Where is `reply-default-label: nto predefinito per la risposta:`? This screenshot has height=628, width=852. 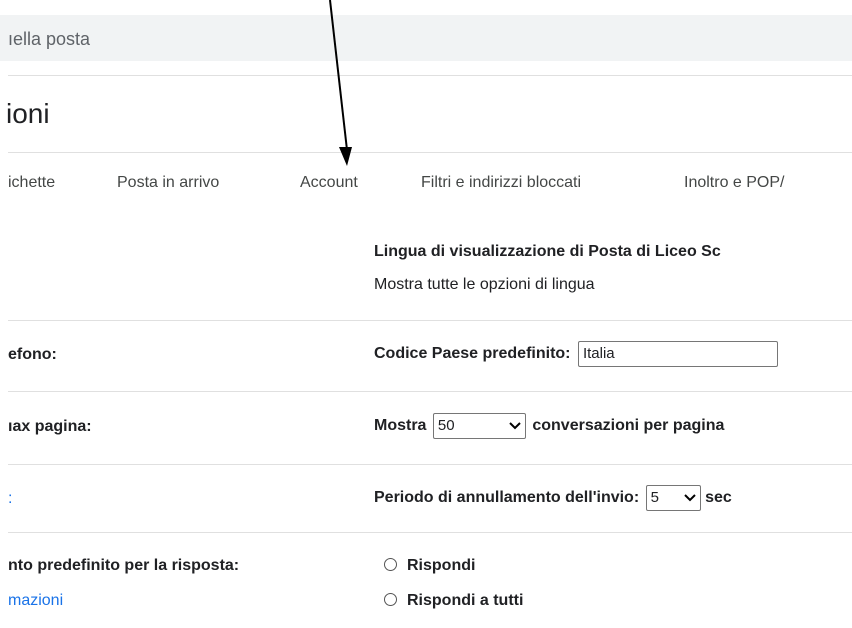 reply-default-label: nto predefinito per la risposta: is located at coordinates (124, 565).